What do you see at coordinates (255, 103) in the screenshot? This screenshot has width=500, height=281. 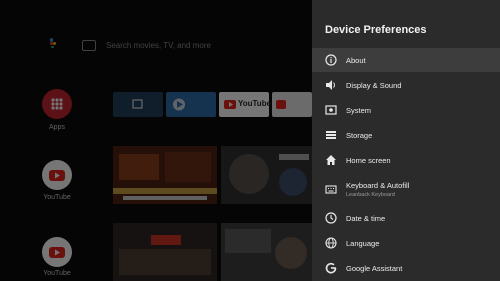 I see `youtube-tile-text: YouTube` at bounding box center [255, 103].